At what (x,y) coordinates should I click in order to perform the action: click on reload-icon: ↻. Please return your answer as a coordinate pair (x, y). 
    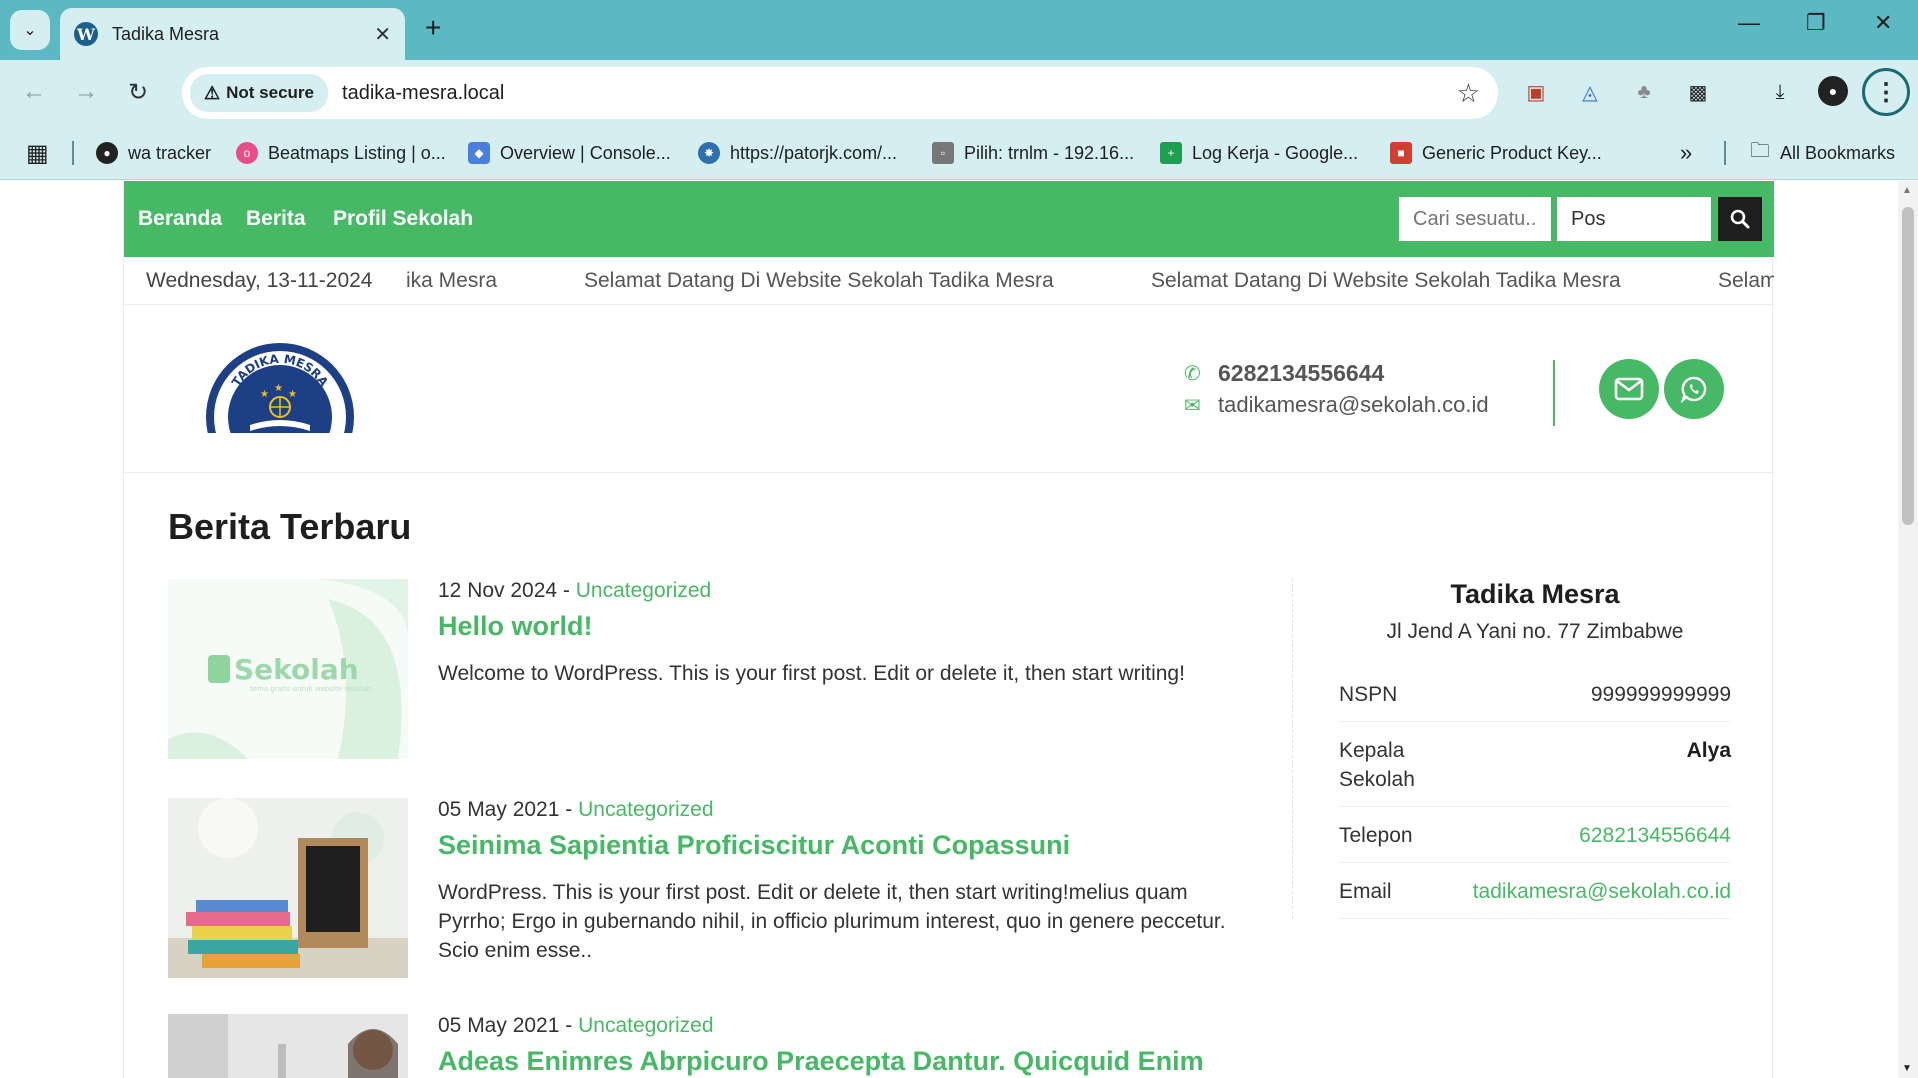
    Looking at the image, I should click on (138, 92).